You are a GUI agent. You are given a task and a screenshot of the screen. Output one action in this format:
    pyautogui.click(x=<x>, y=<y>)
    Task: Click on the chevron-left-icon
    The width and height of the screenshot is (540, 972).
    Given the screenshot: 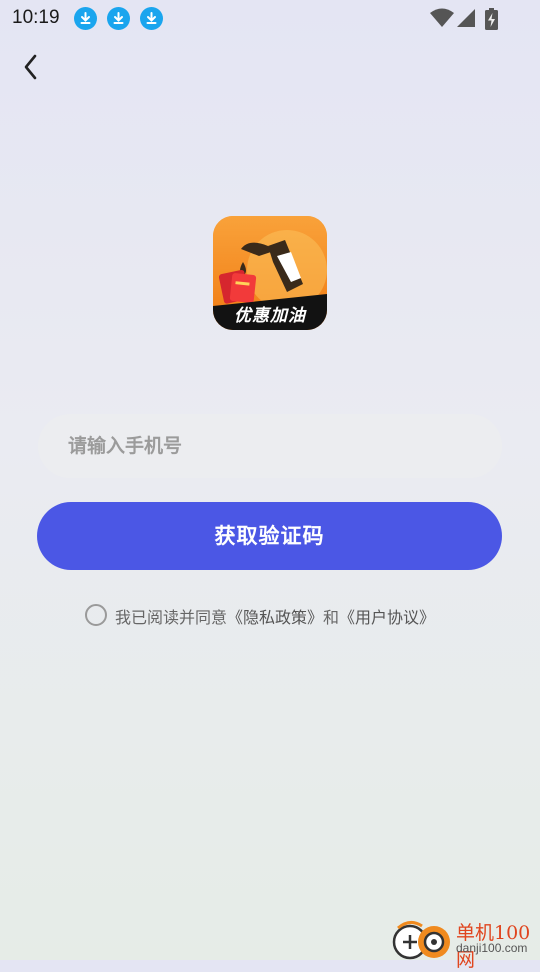 What is the action you would take?
    pyautogui.click(x=30, y=67)
    